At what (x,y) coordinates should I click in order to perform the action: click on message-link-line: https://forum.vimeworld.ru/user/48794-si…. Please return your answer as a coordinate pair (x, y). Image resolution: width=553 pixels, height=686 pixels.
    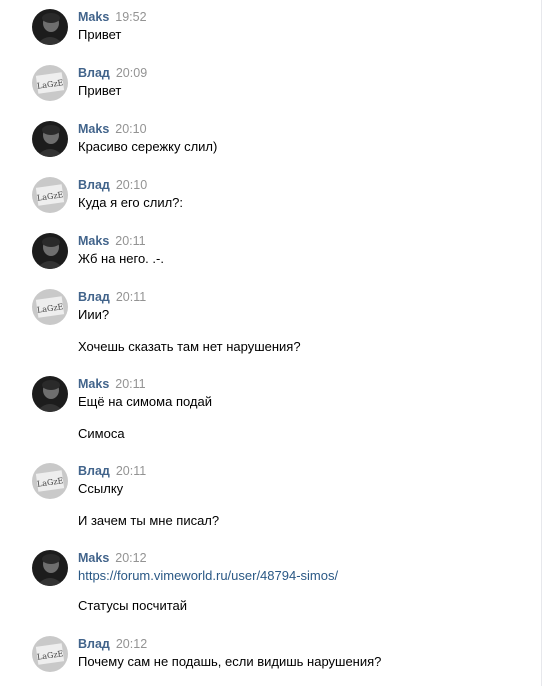
    Looking at the image, I should click on (208, 576).